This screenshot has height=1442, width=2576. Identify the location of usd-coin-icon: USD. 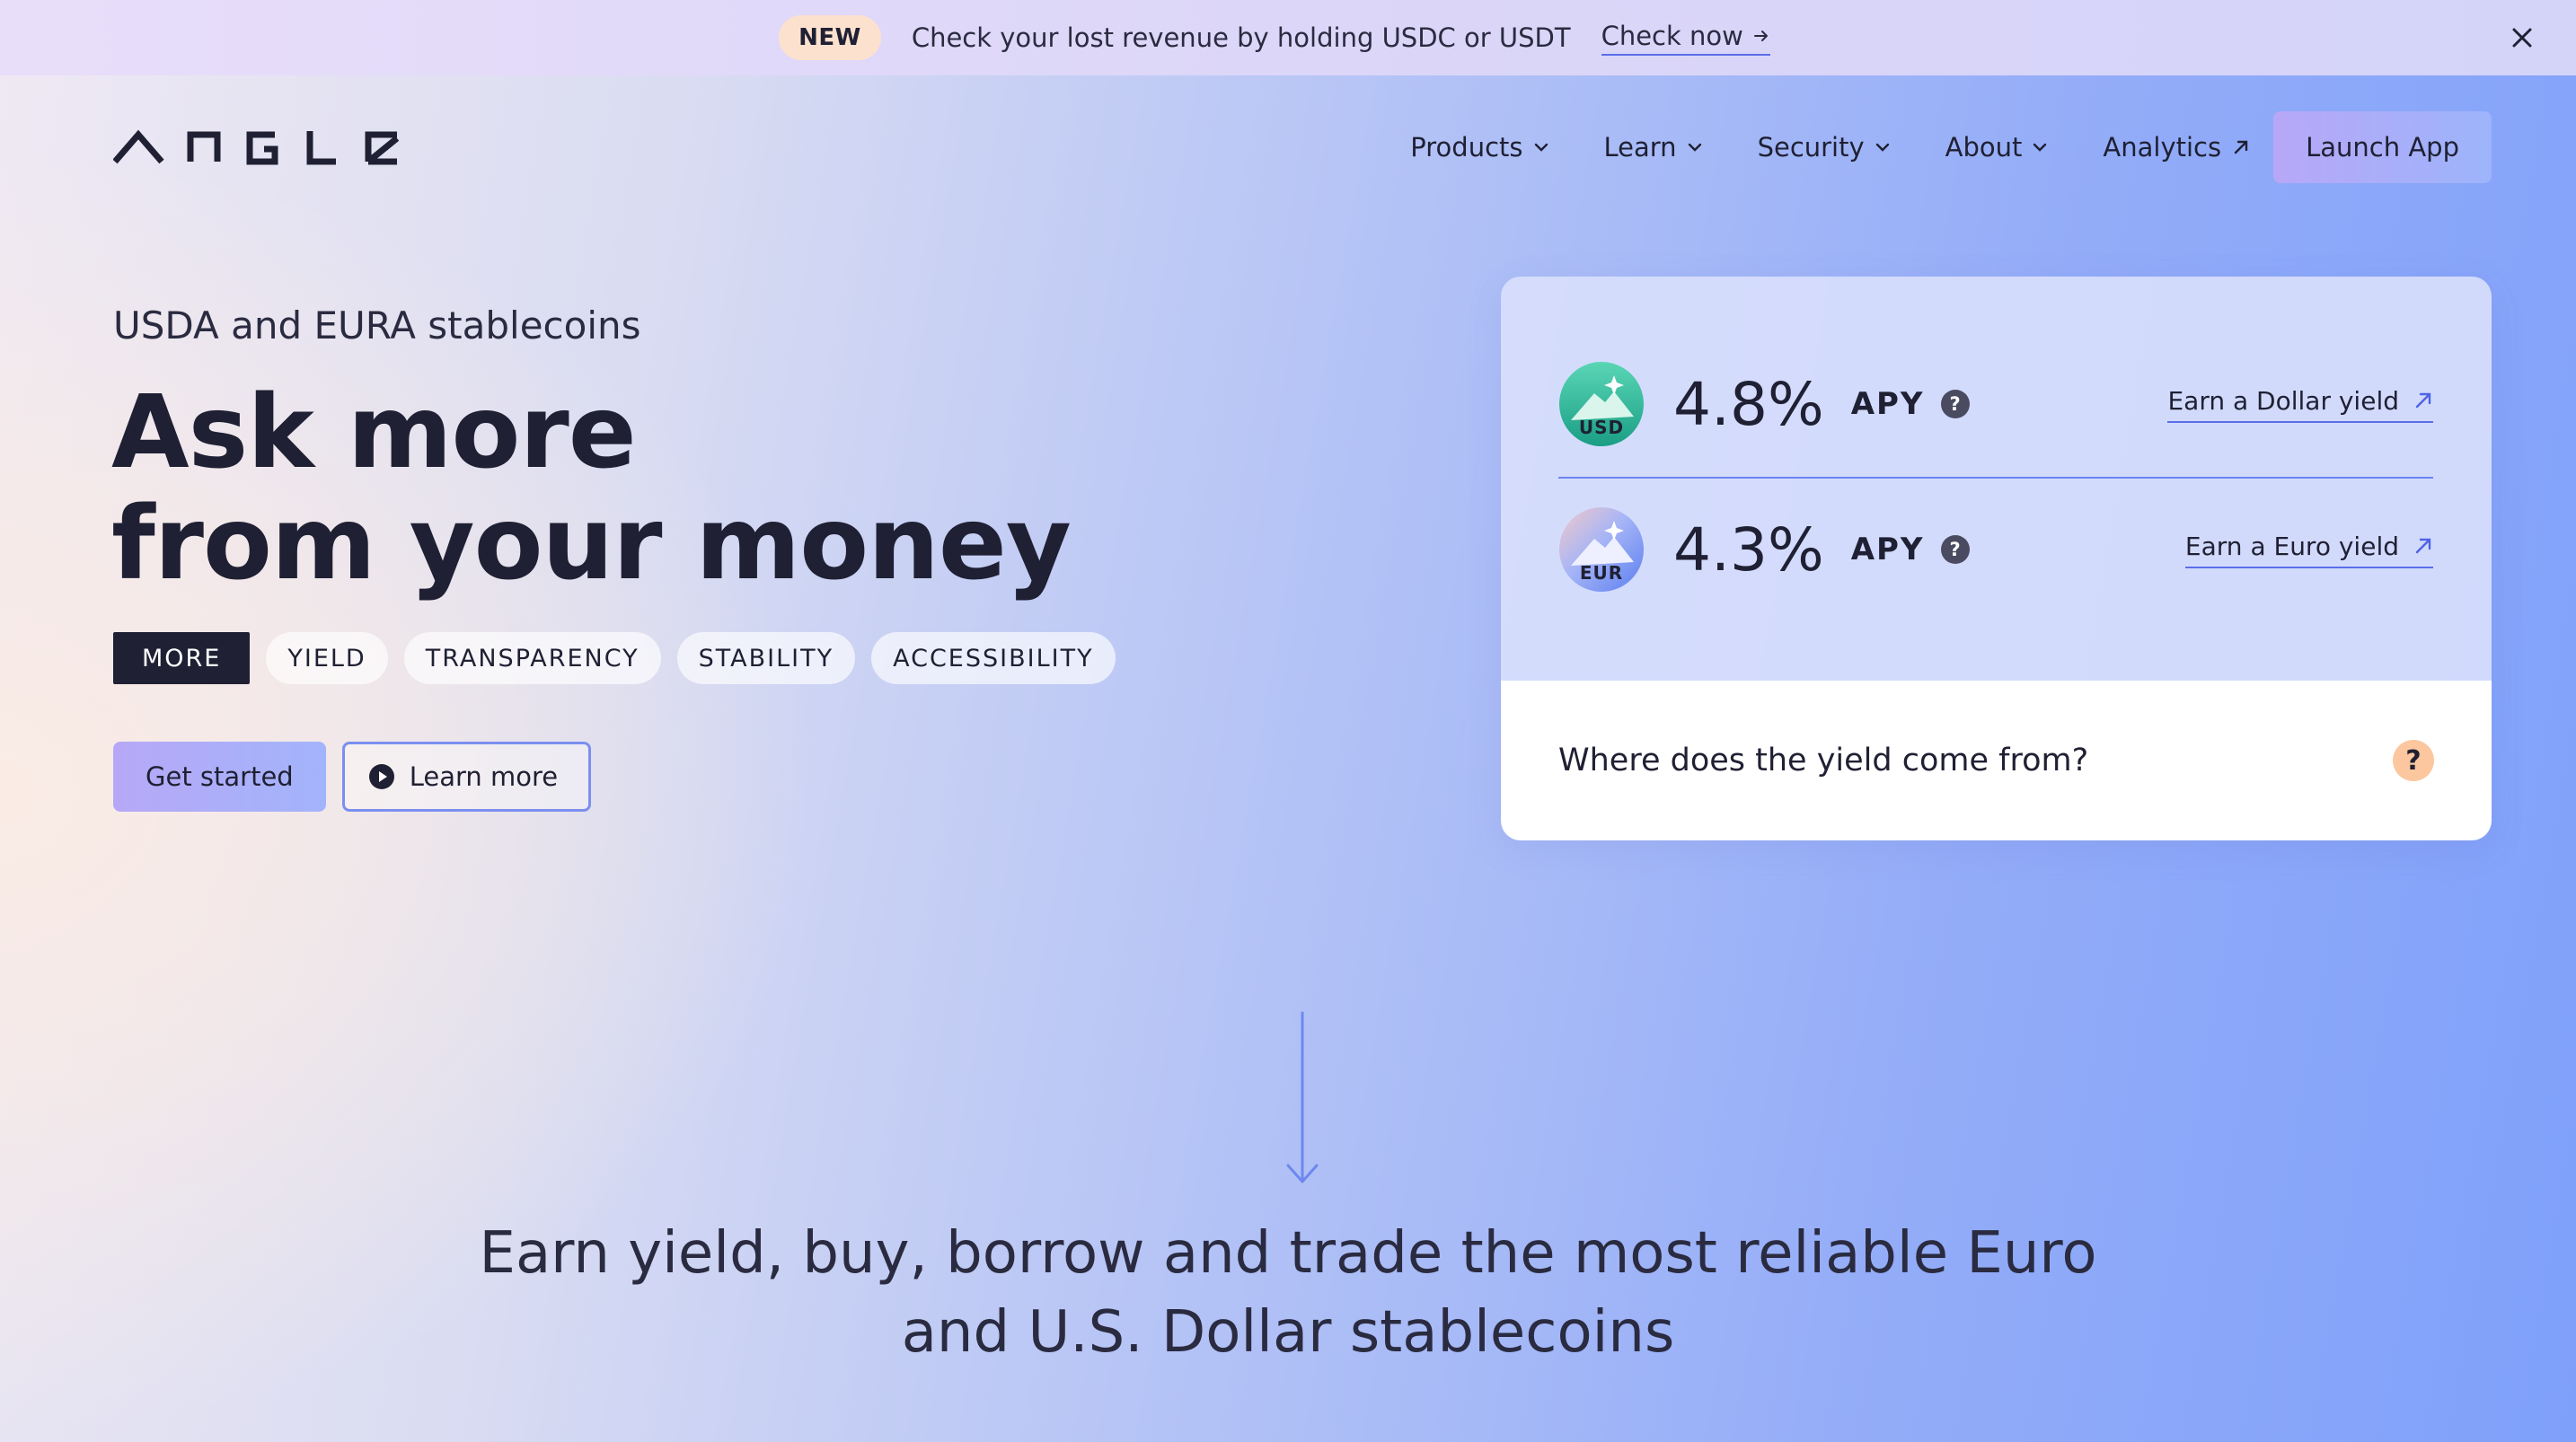
(1601, 404).